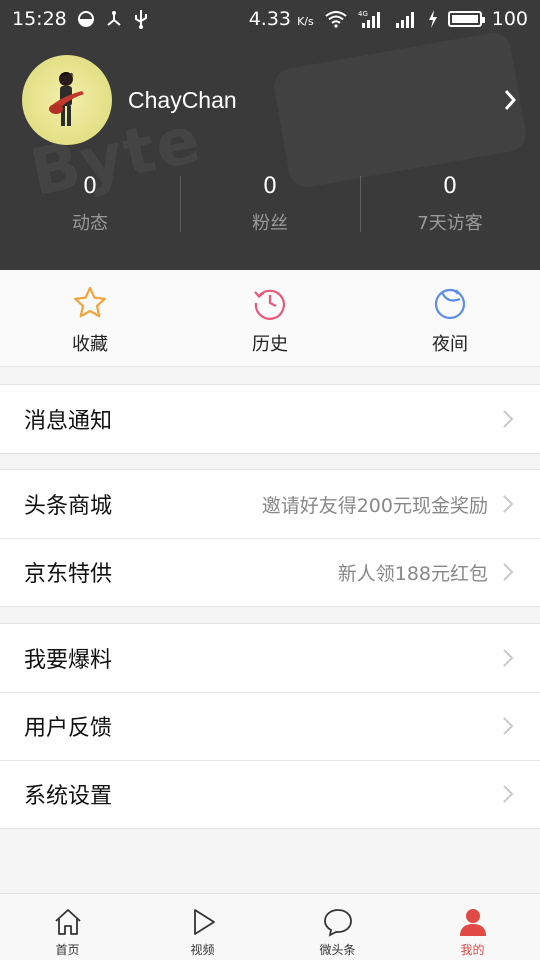 This screenshot has height=960, width=540. I want to click on signal-icon, so click(404, 20).